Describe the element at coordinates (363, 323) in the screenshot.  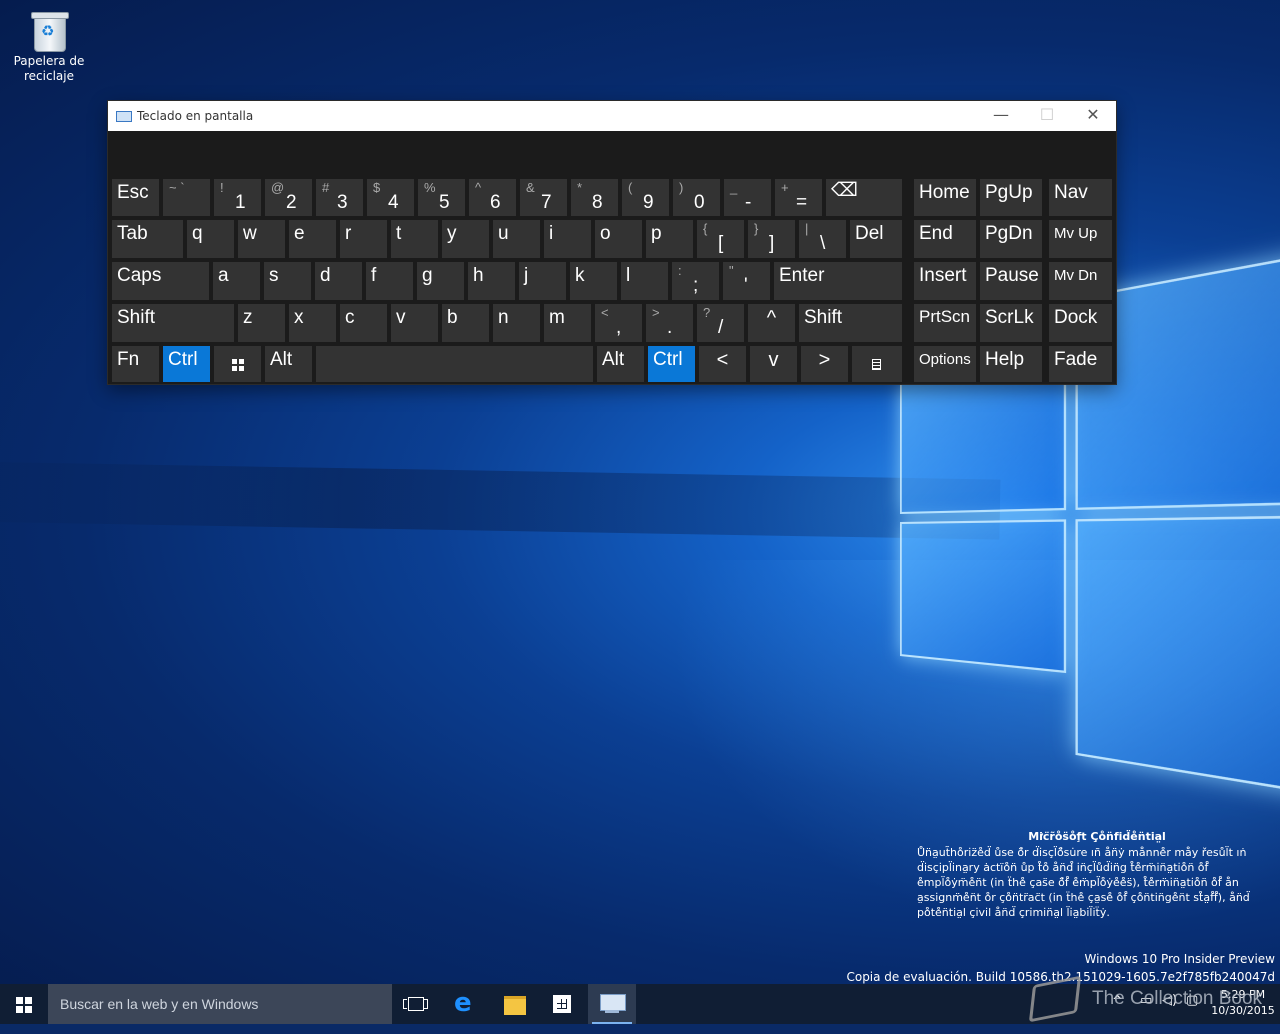
I see `key-c: c` at that location.